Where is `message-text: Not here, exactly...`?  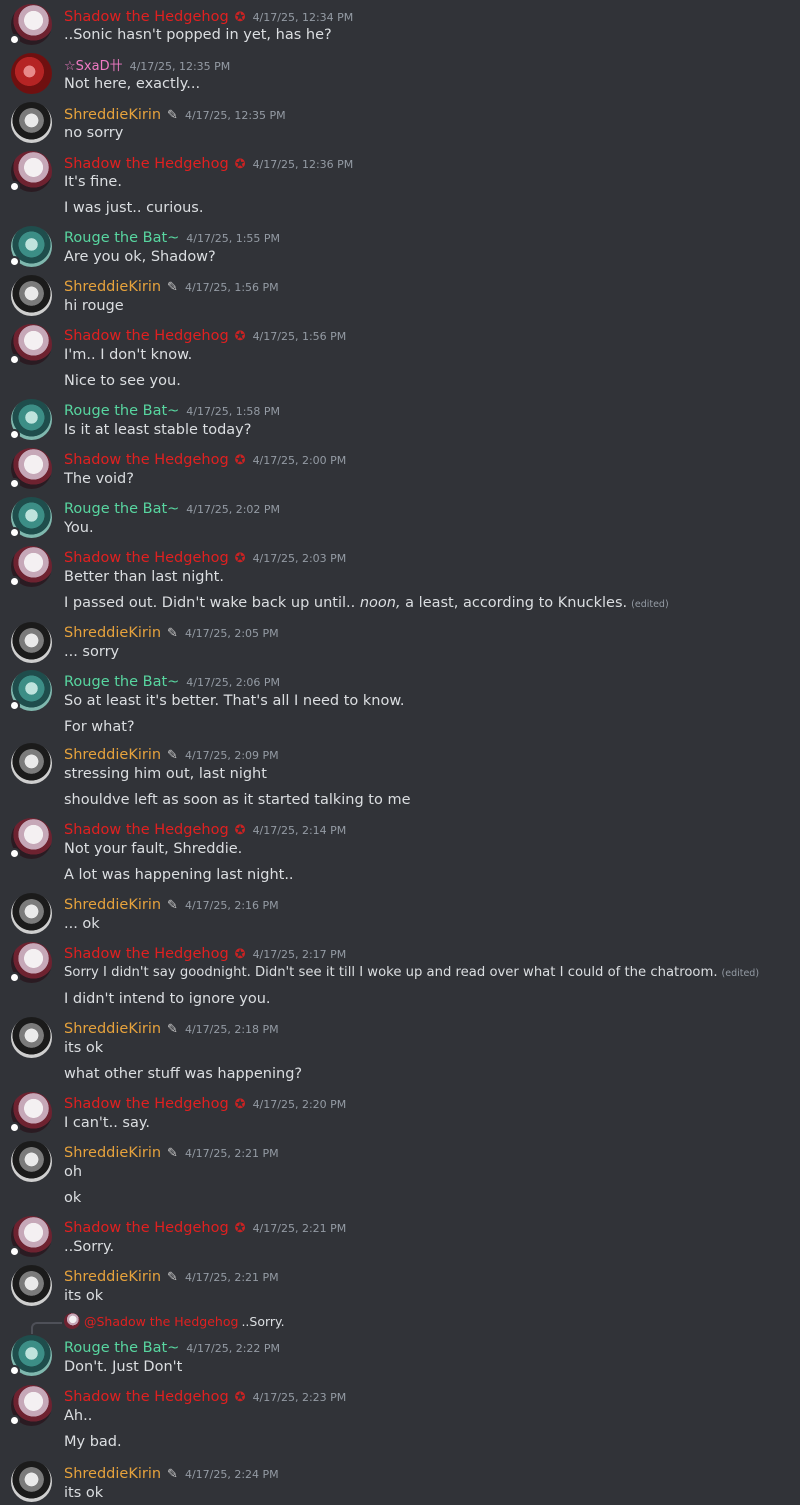 message-text: Not here, exactly... is located at coordinates (132, 84).